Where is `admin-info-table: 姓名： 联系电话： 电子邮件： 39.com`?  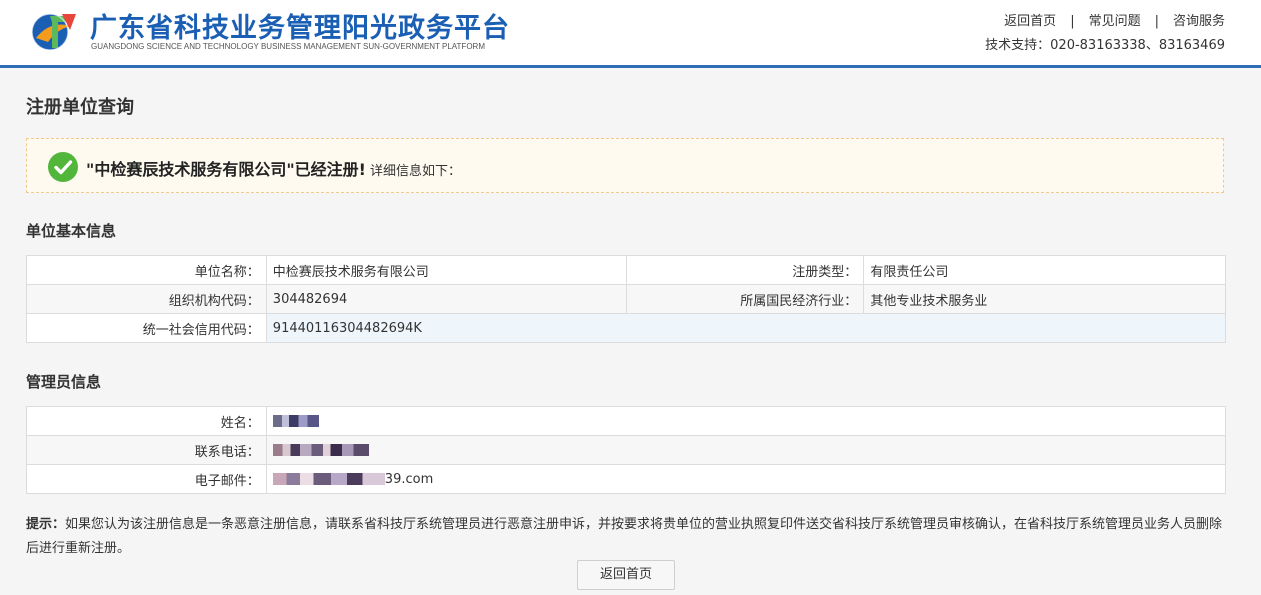
admin-info-table: 姓名： 联系电话： 电子邮件： 39.com is located at coordinates (626, 450).